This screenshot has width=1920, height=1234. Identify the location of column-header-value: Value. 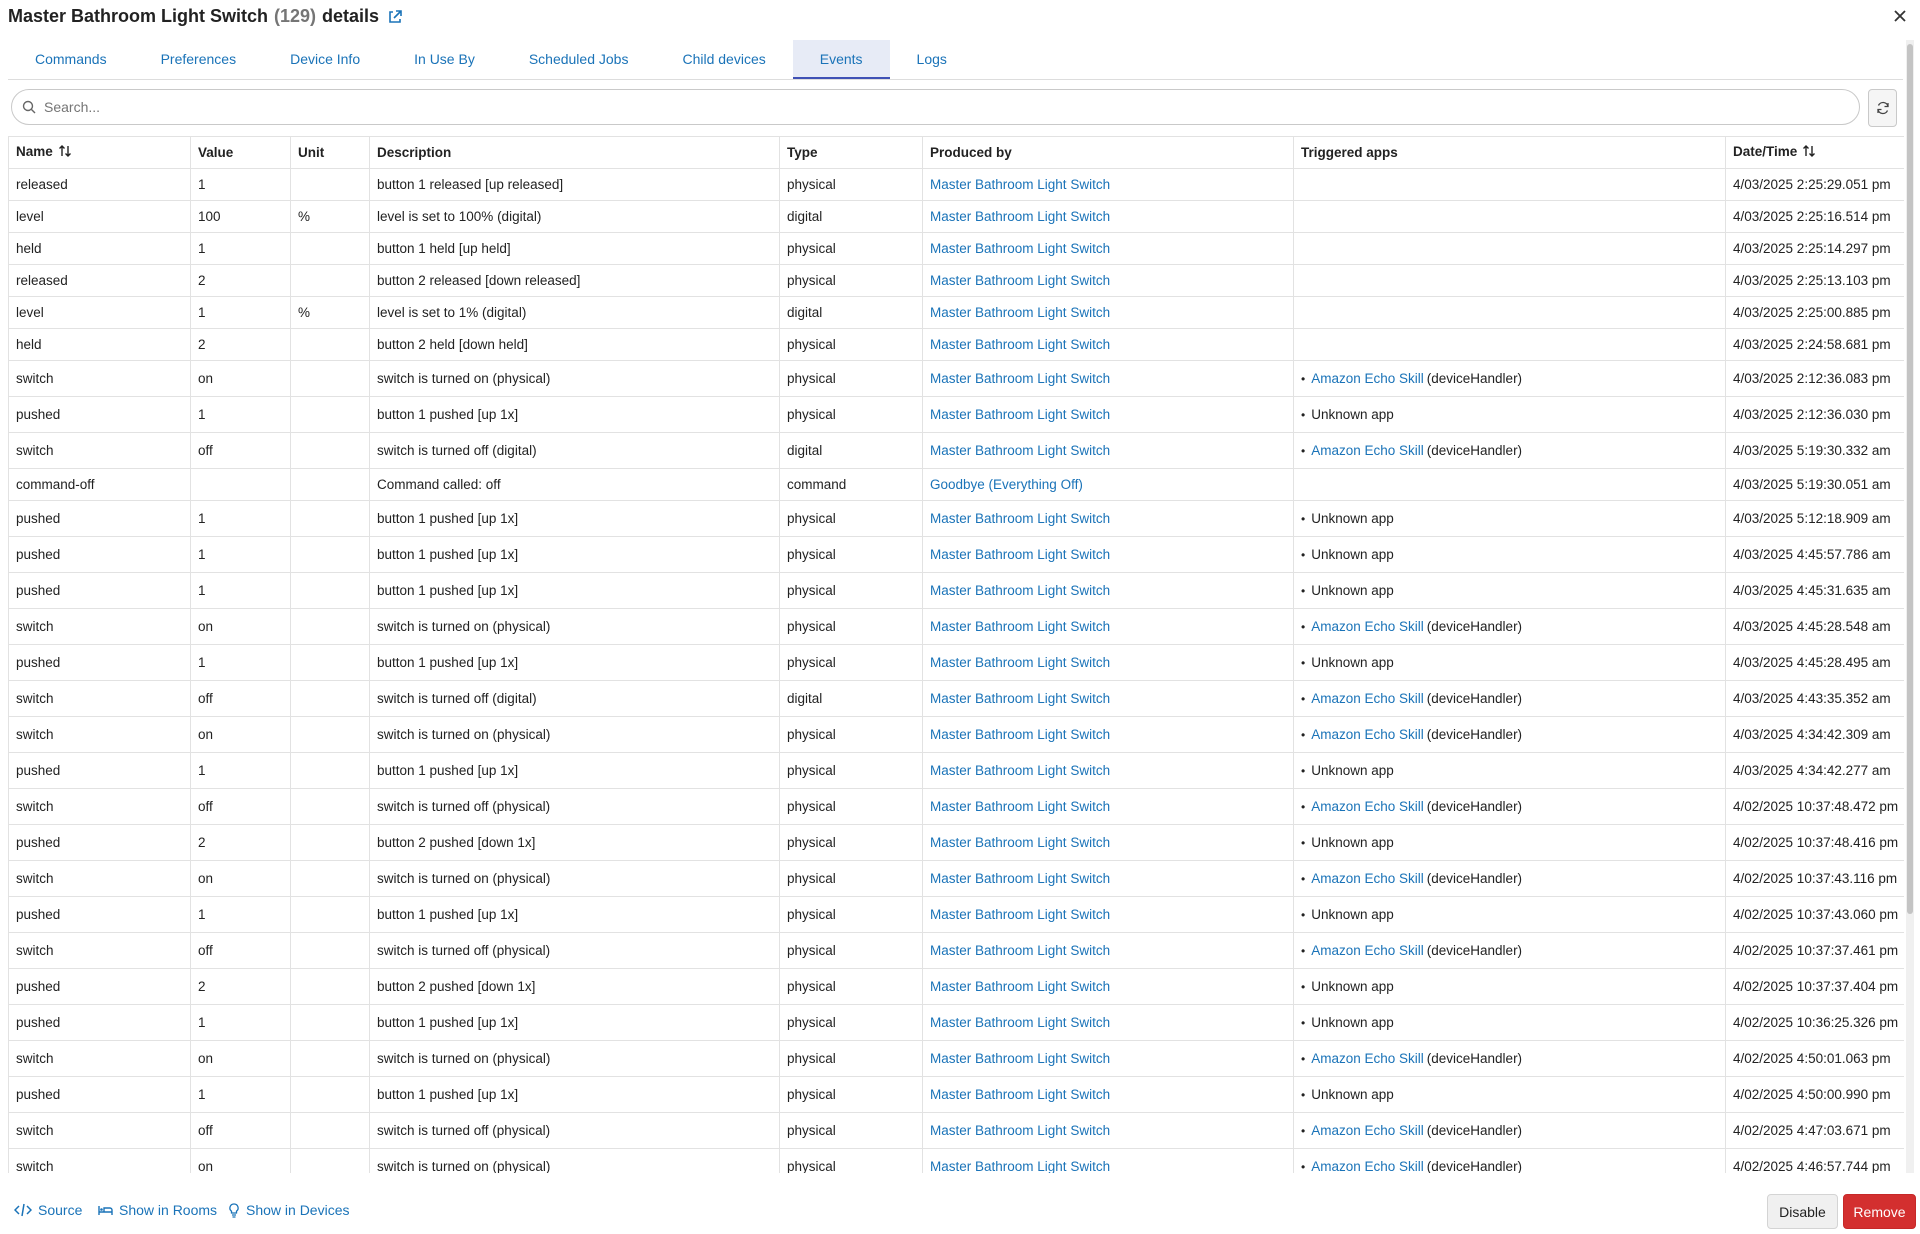
(240, 152).